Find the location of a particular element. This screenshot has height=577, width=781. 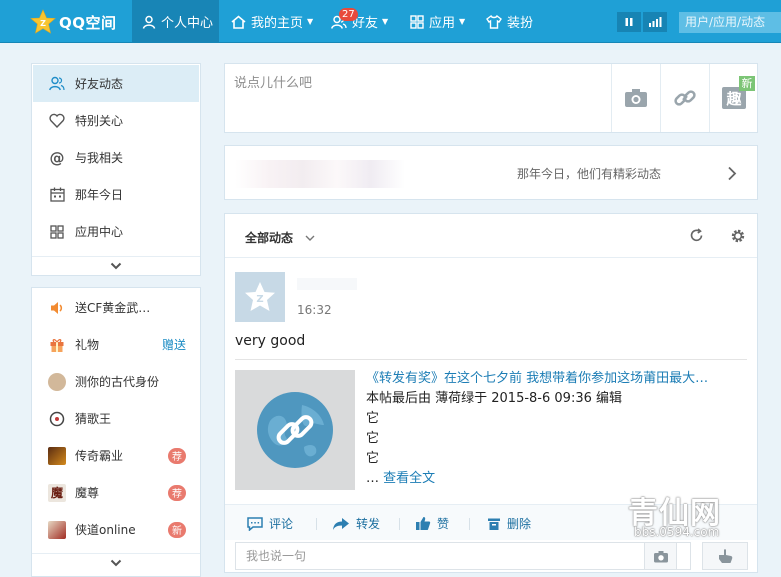

shared-link-thumbnail is located at coordinates (295, 430).